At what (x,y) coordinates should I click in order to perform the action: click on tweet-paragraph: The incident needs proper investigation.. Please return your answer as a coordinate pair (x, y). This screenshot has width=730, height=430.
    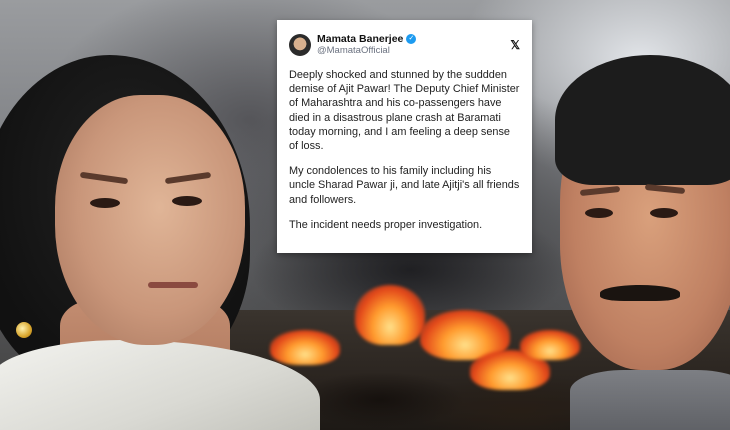
    Looking at the image, I should click on (386, 224).